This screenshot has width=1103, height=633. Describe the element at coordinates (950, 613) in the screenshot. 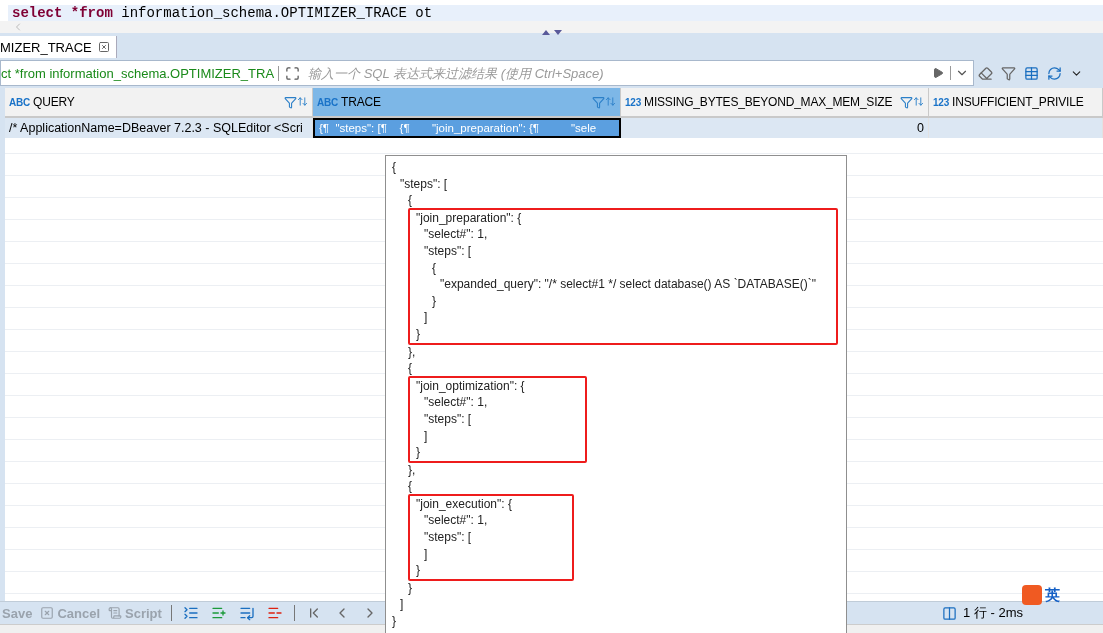

I see `panel-icon` at that location.